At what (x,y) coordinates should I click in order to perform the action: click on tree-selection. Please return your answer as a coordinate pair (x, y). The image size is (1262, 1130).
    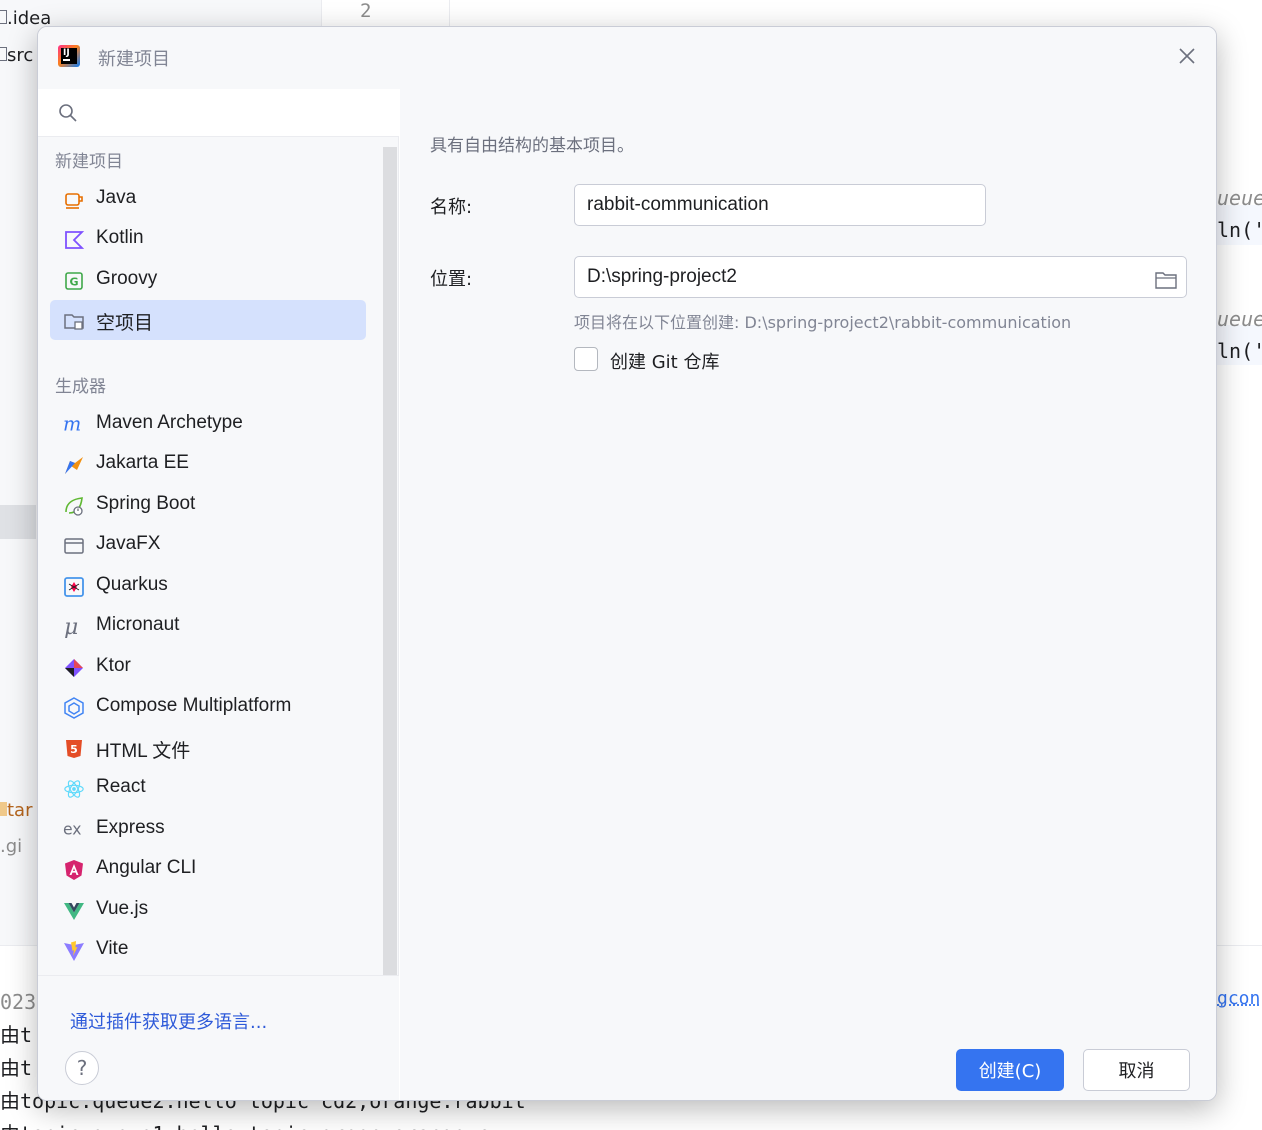
    Looking at the image, I should click on (18, 522).